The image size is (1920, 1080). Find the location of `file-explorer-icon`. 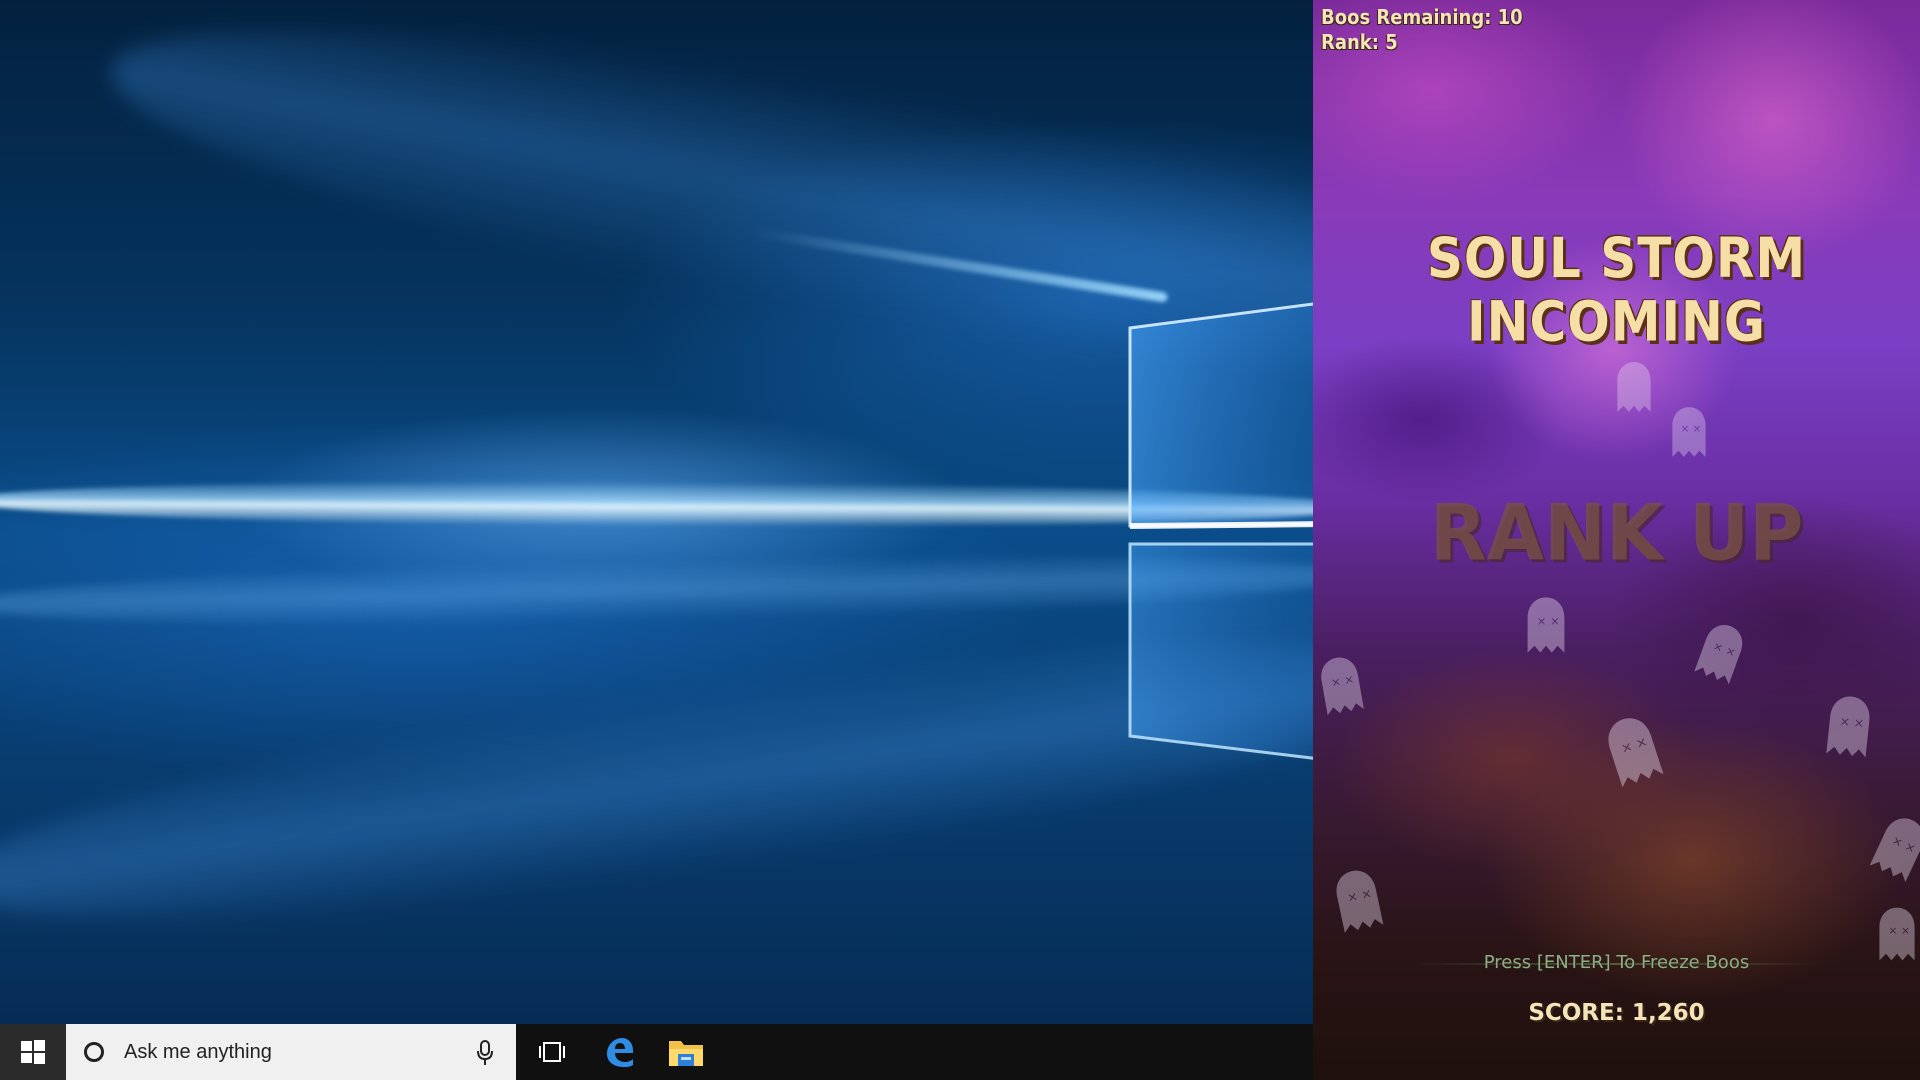

file-explorer-icon is located at coordinates (686, 1052).